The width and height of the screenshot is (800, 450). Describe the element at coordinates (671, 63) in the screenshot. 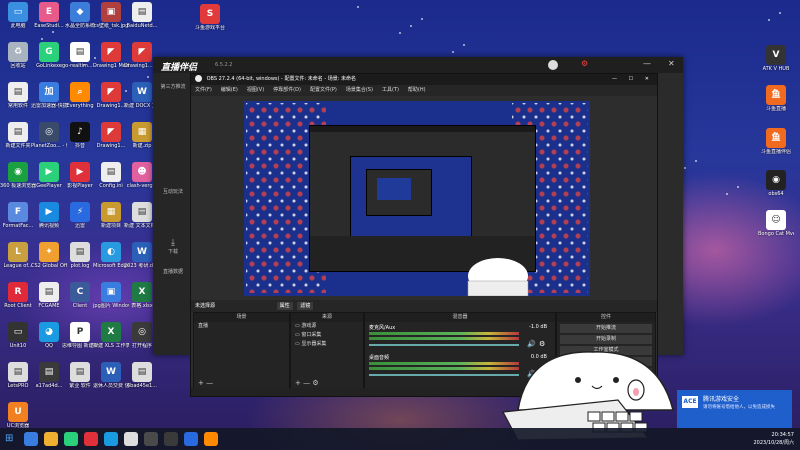

I see `close-icon: ✕` at that location.